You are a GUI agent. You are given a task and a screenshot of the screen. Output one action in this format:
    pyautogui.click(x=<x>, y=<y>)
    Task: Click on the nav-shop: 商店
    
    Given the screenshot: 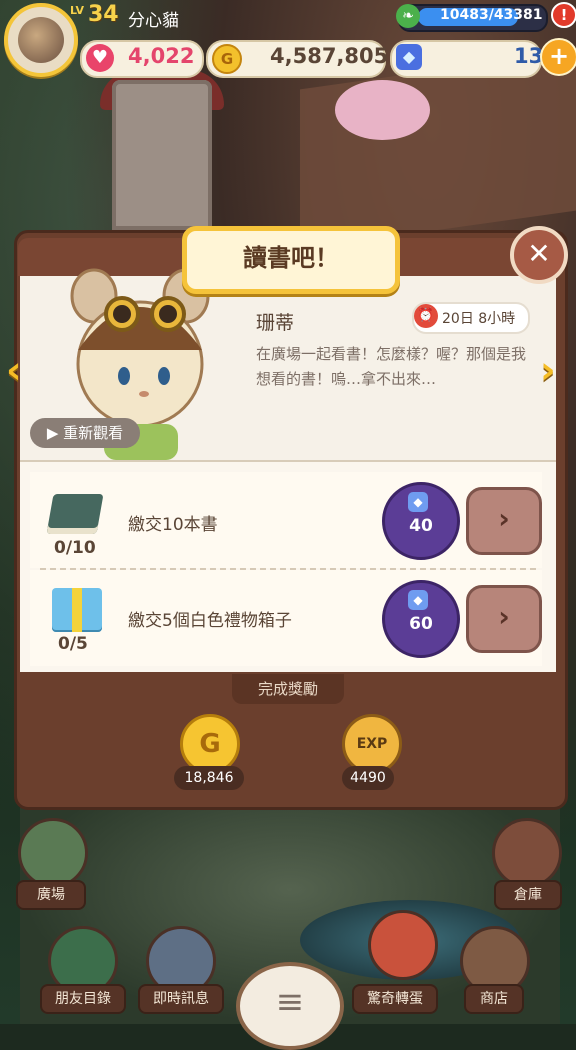 What is the action you would take?
    pyautogui.click(x=494, y=999)
    